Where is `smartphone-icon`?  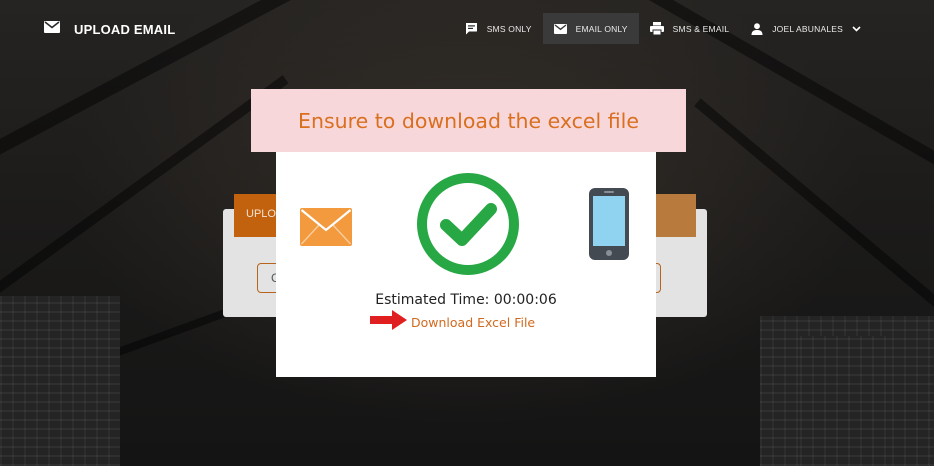 smartphone-icon is located at coordinates (609, 226).